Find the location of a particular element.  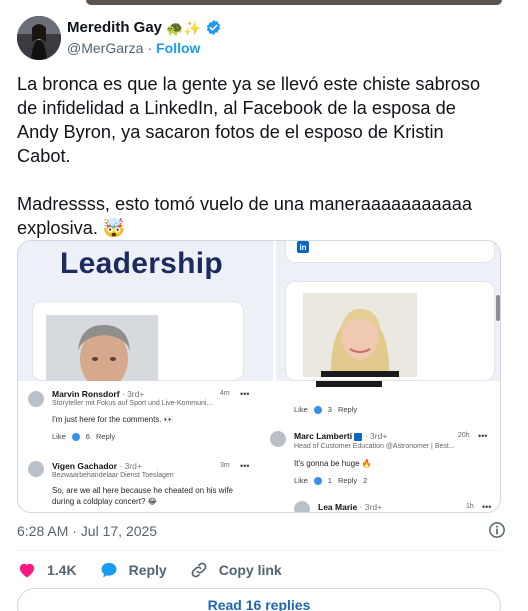

comment-like-count: 1 is located at coordinates (329, 480).